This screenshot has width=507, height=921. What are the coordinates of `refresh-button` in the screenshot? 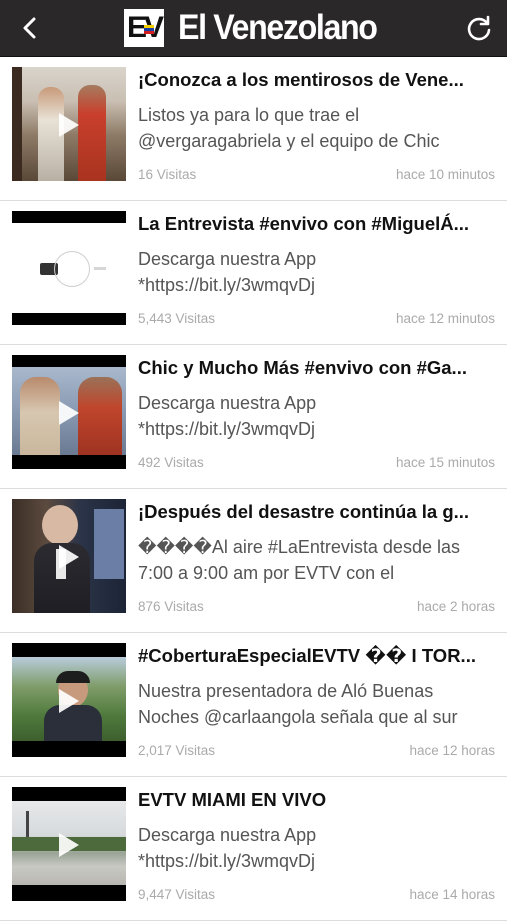 It's located at (479, 28).